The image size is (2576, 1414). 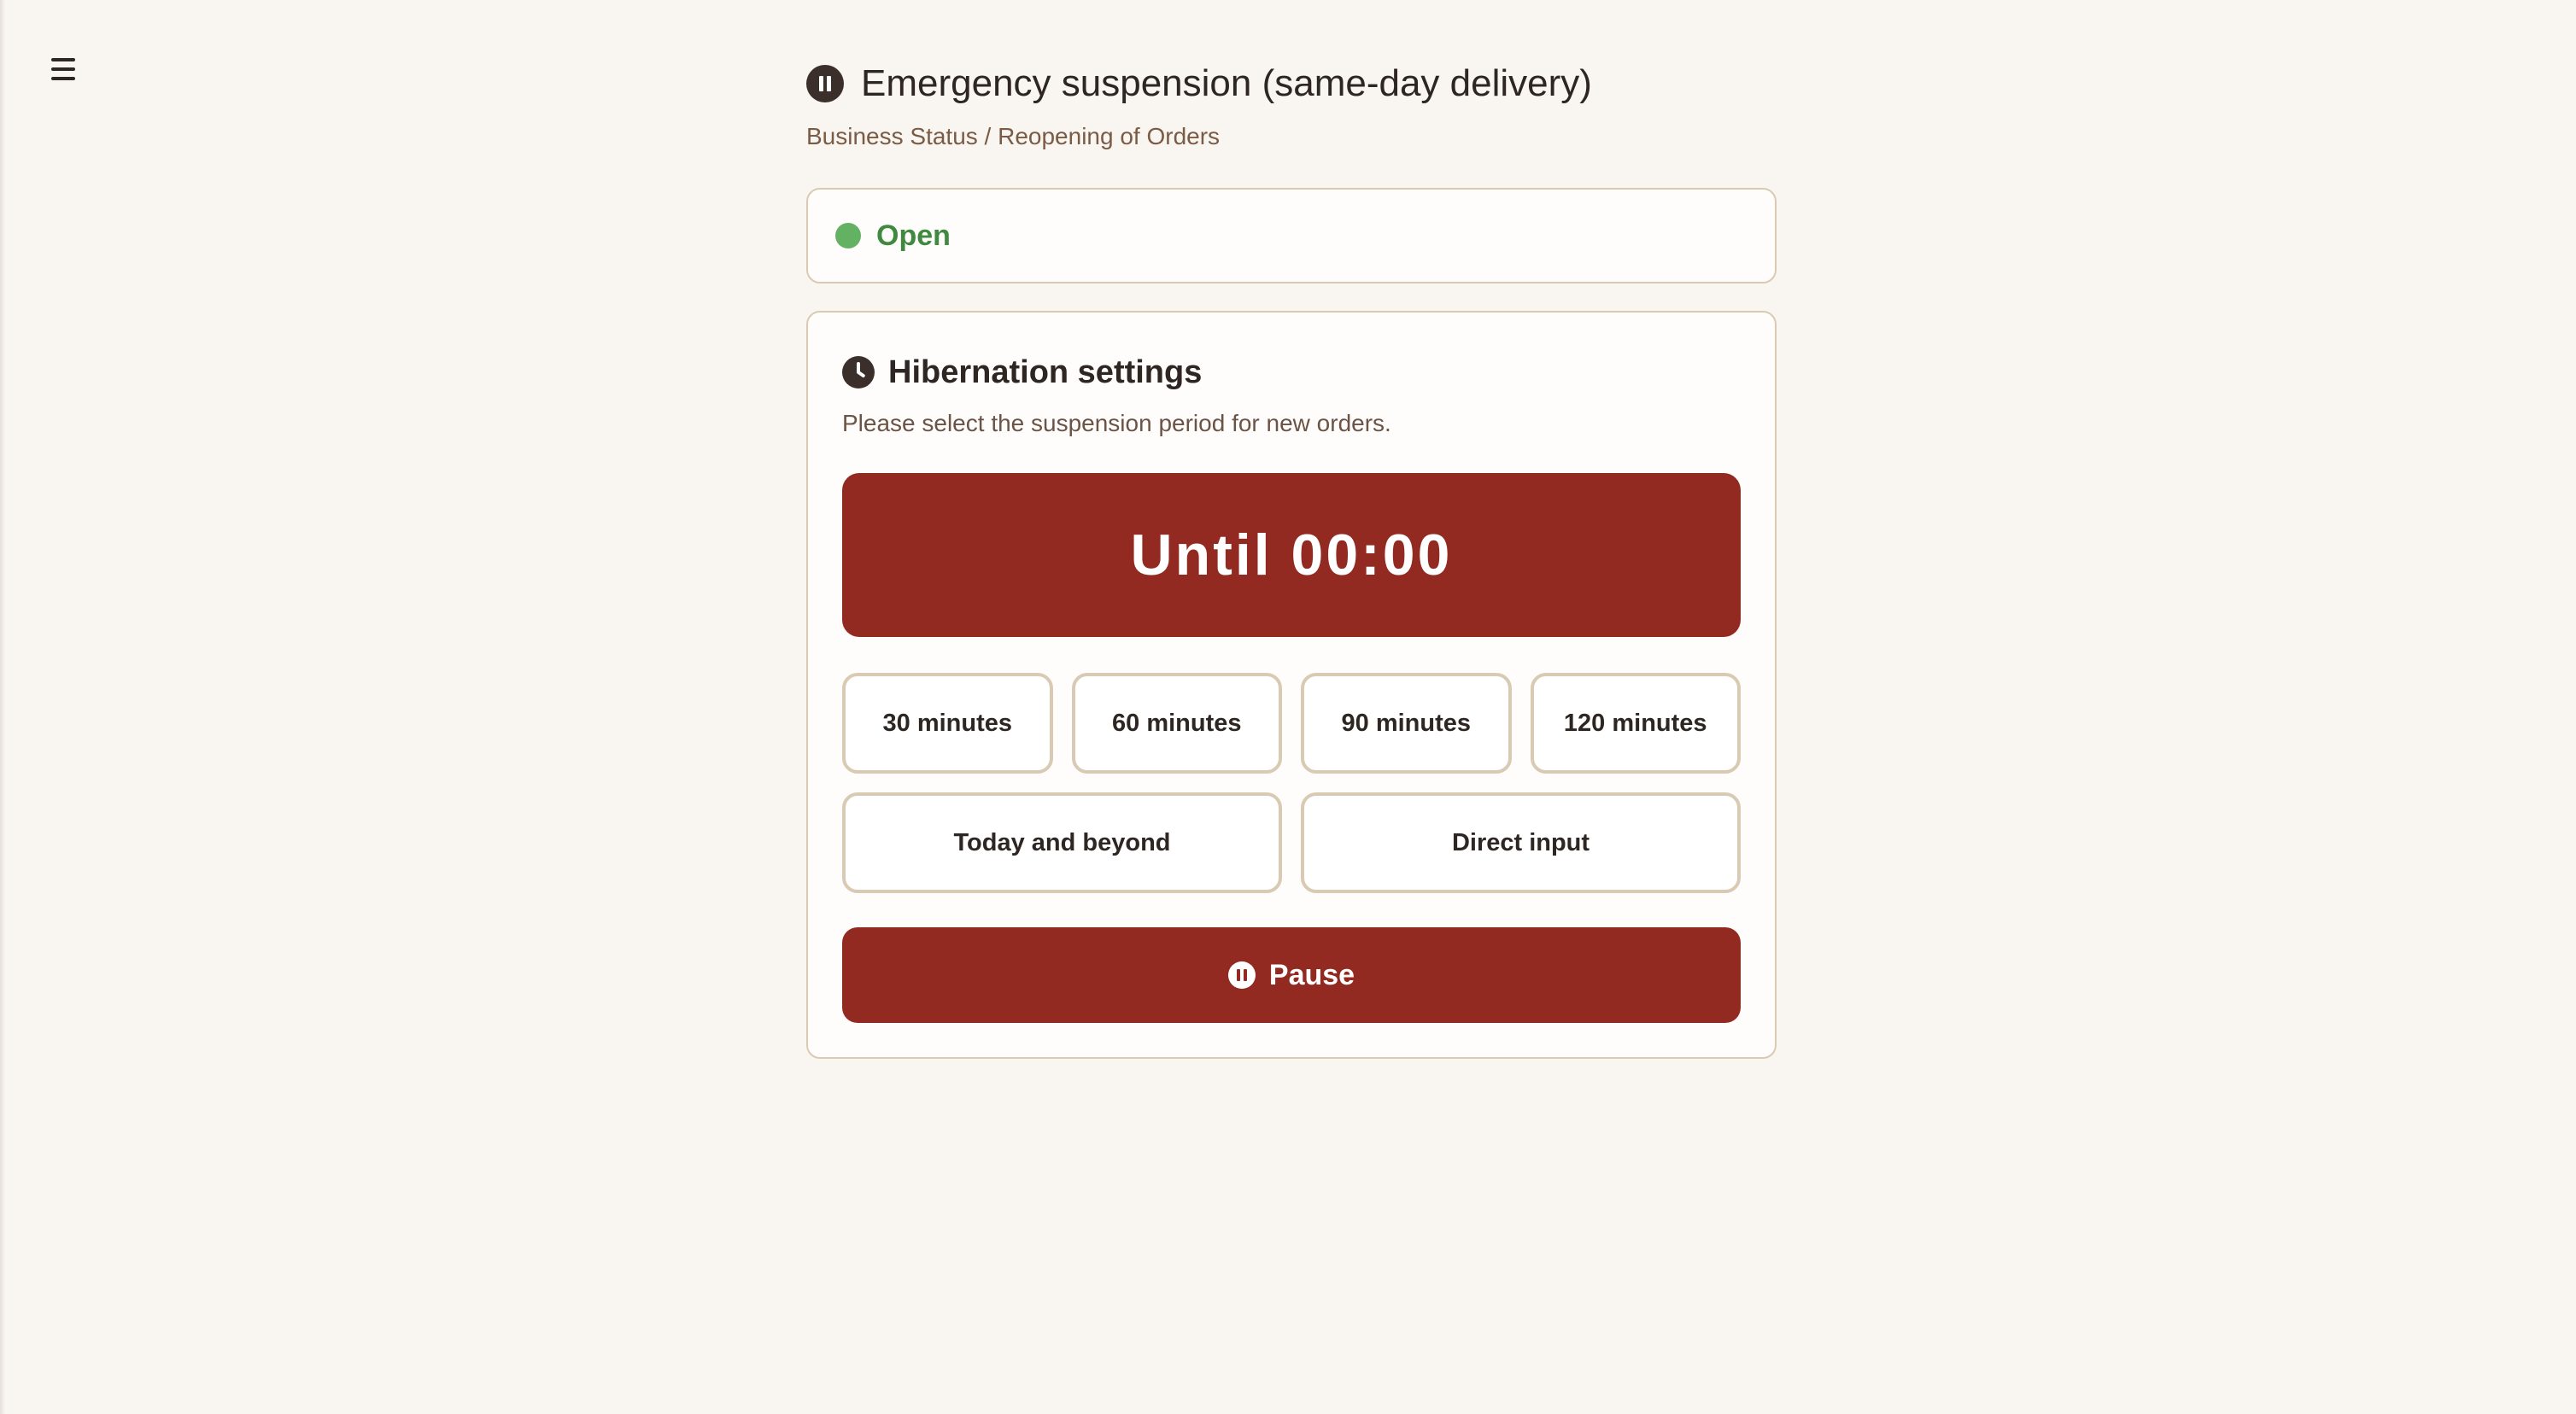 I want to click on option-today-and-beyond-button: Today and beyond, so click(x=1062, y=843).